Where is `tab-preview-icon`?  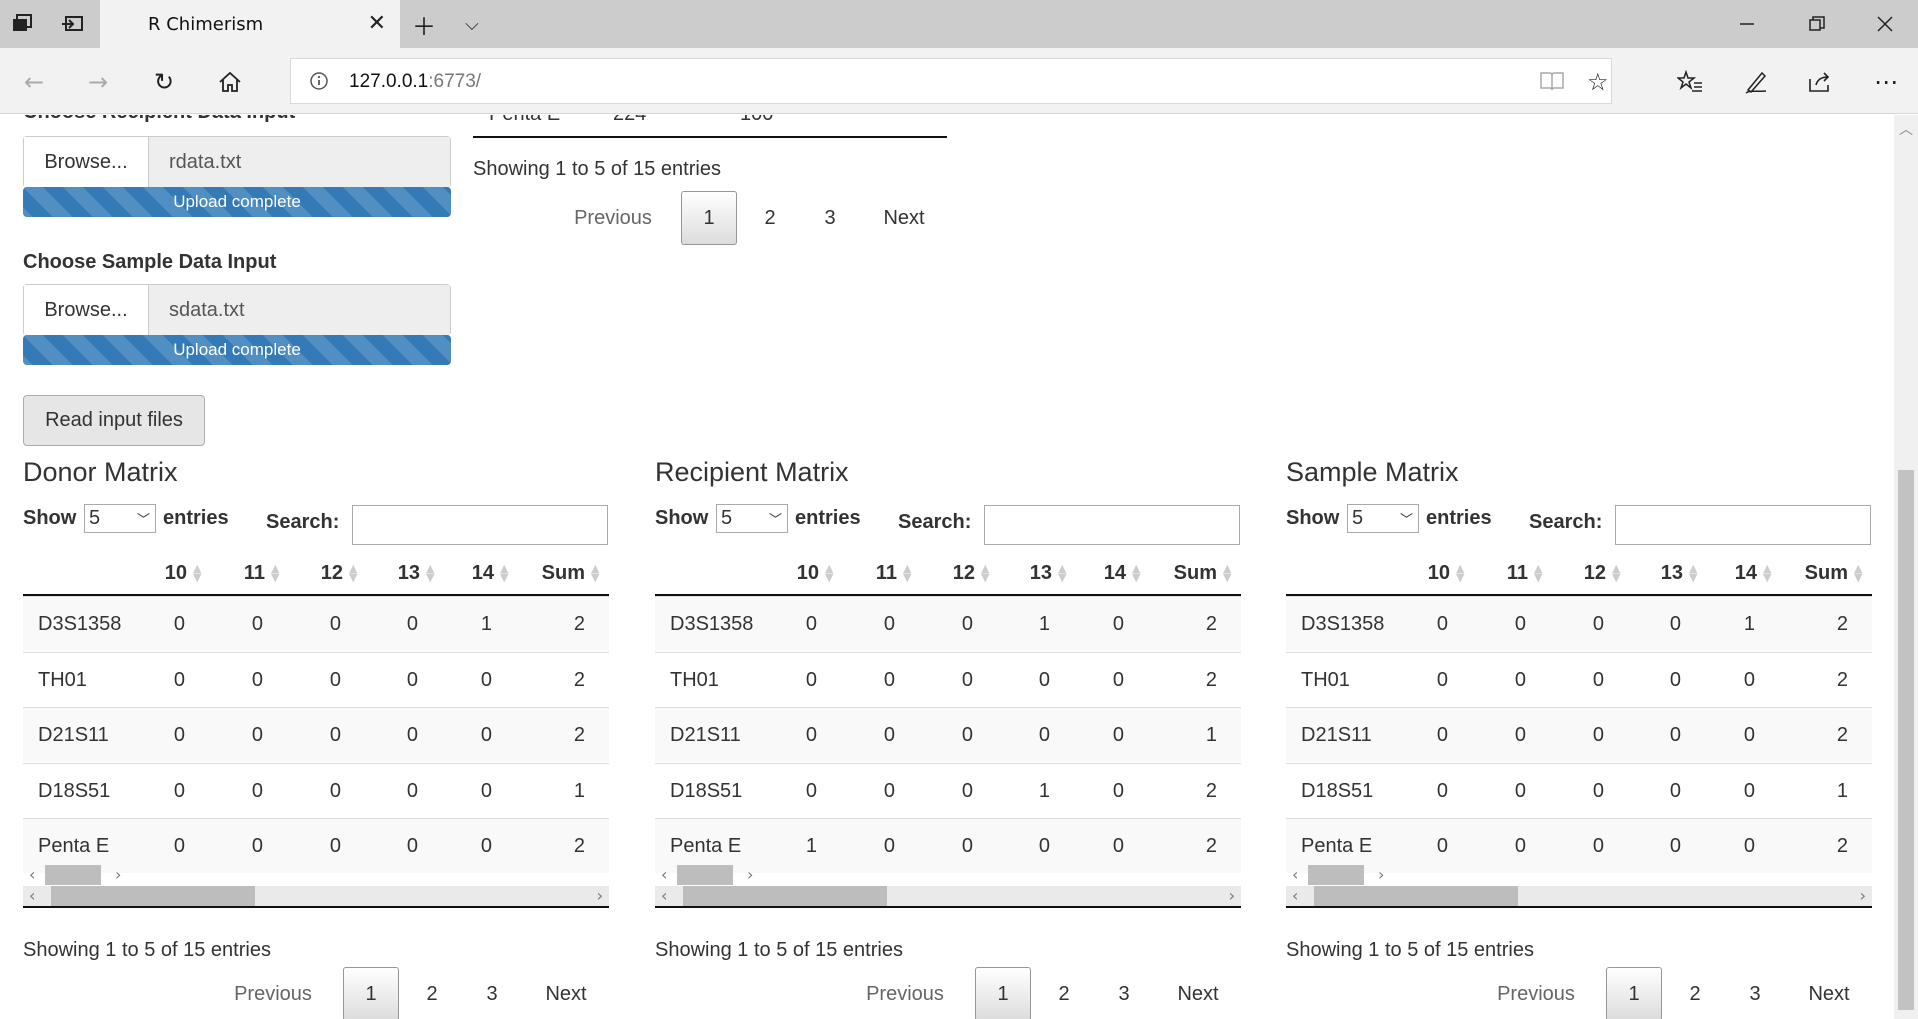 tab-preview-icon is located at coordinates (73, 24).